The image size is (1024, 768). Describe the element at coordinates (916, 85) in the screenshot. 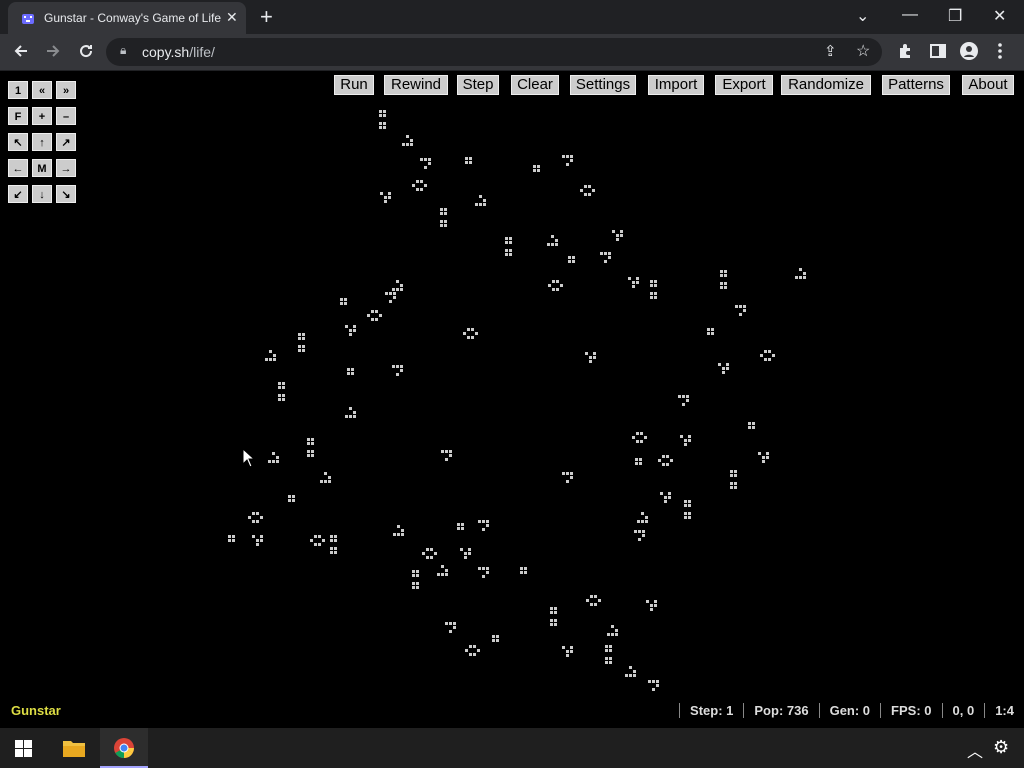

I see `menu-patterns-button: Patterns` at that location.